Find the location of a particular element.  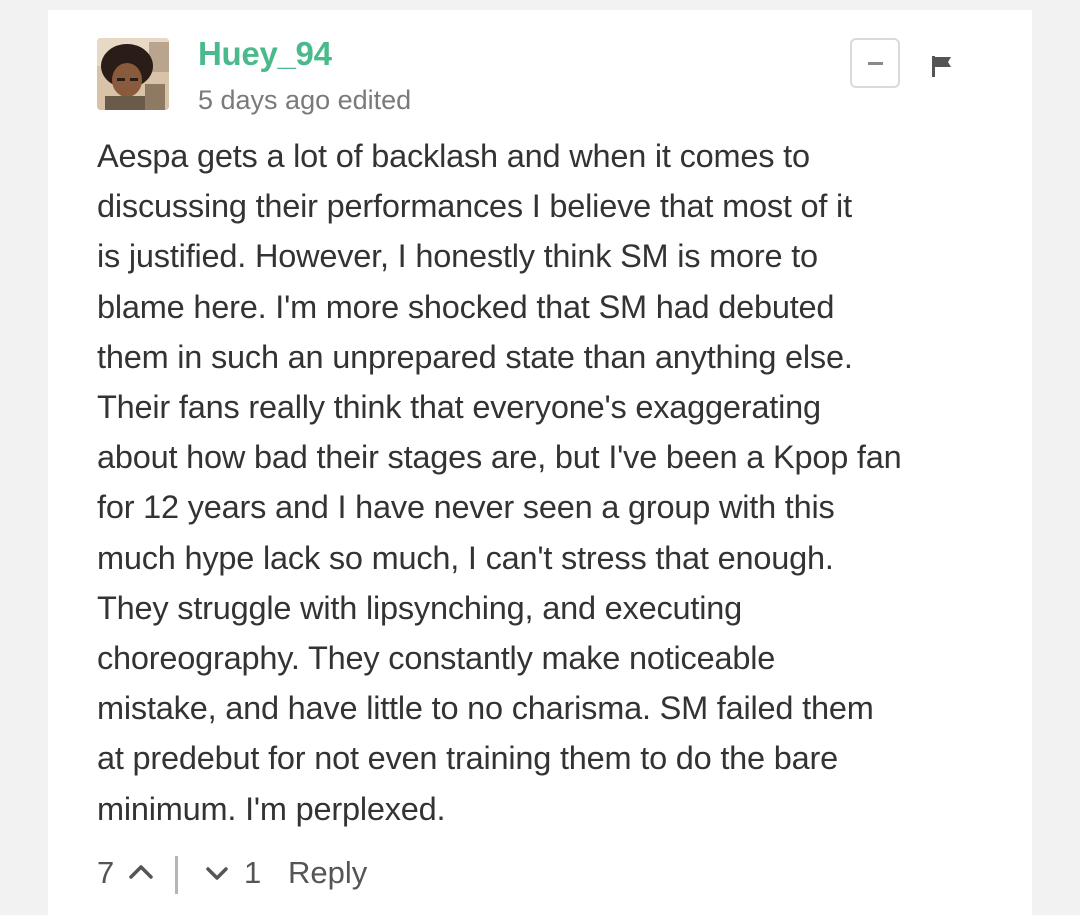

chevron-down-icon is located at coordinates (217, 874).